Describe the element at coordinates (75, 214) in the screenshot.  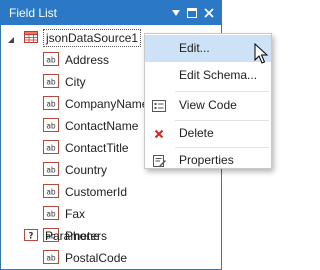
I see `field-label: Fax` at that location.